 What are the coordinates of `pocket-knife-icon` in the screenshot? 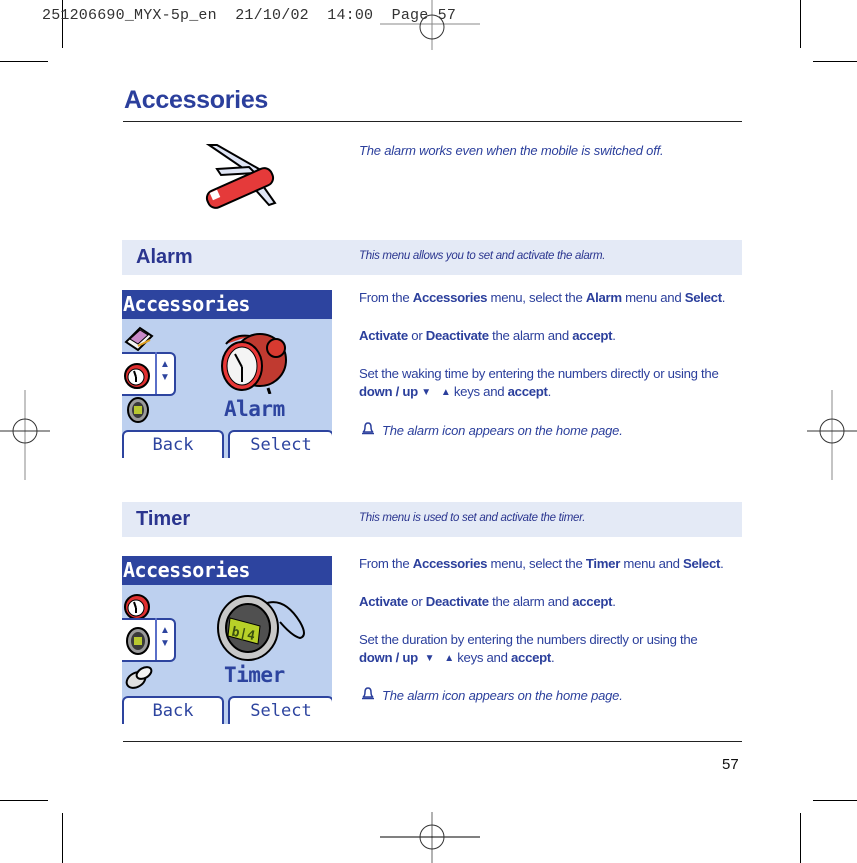 It's located at (241, 176).